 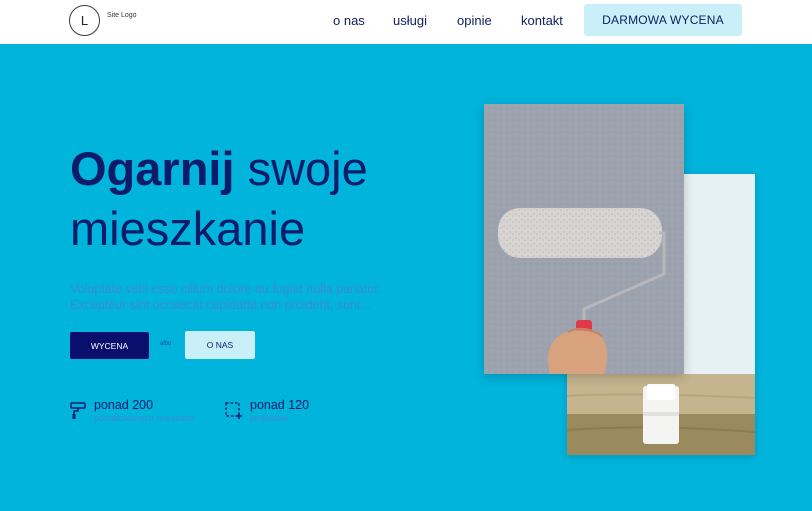 What do you see at coordinates (124, 405) in the screenshot?
I see `stat-apartments-number: ponad 200` at bounding box center [124, 405].